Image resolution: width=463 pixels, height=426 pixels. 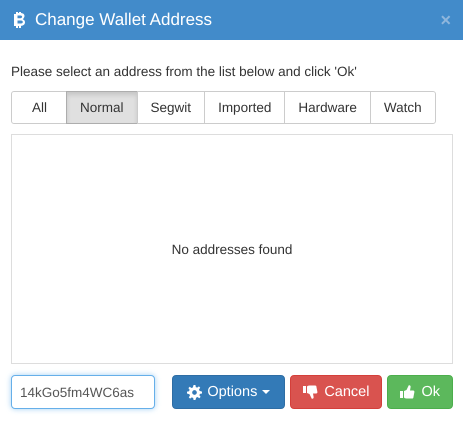 What do you see at coordinates (311, 392) in the screenshot?
I see `thumbs-down-icon` at bounding box center [311, 392].